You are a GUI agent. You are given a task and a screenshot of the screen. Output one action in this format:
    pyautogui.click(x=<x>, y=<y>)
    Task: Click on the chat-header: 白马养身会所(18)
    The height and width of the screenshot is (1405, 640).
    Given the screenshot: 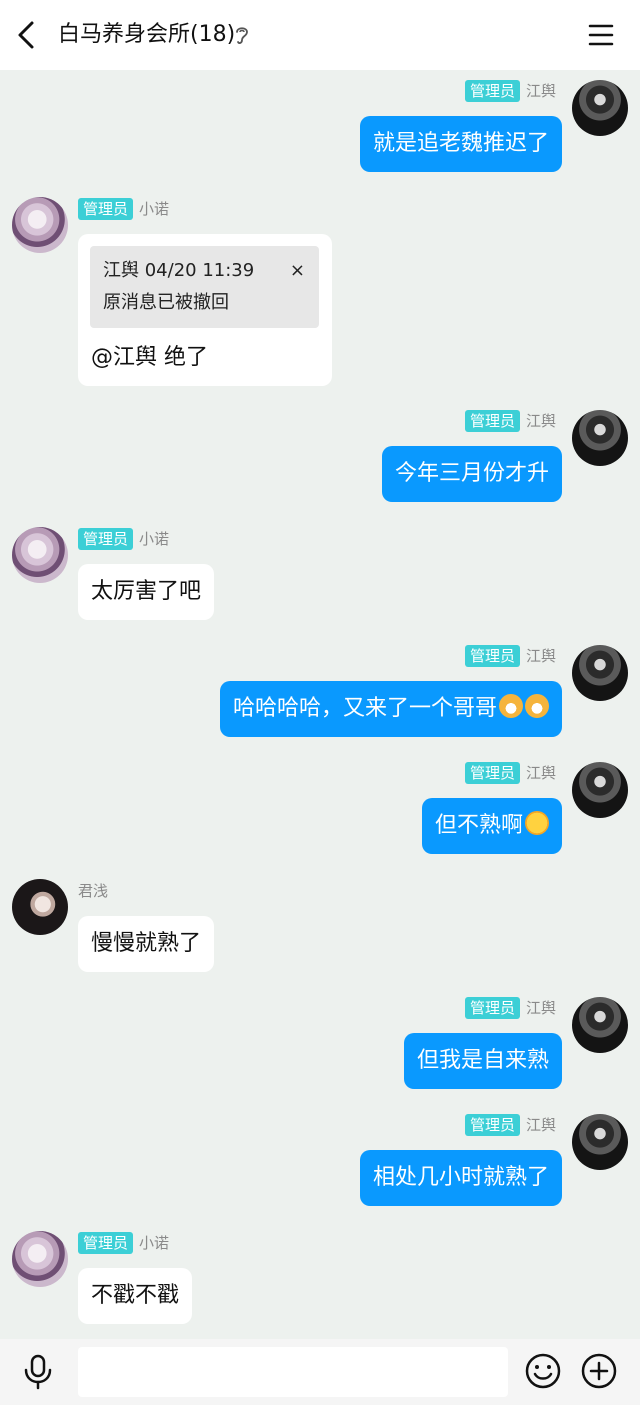 What is the action you would take?
    pyautogui.click(x=320, y=35)
    